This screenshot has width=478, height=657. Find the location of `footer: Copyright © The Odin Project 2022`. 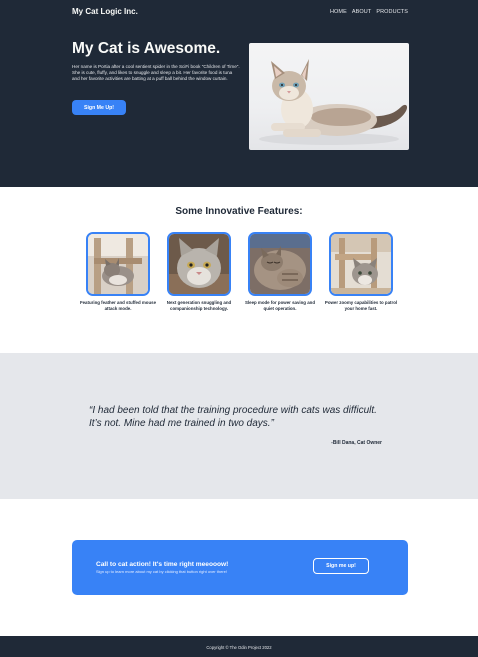

footer: Copyright © The Odin Project 2022 is located at coordinates (239, 646).